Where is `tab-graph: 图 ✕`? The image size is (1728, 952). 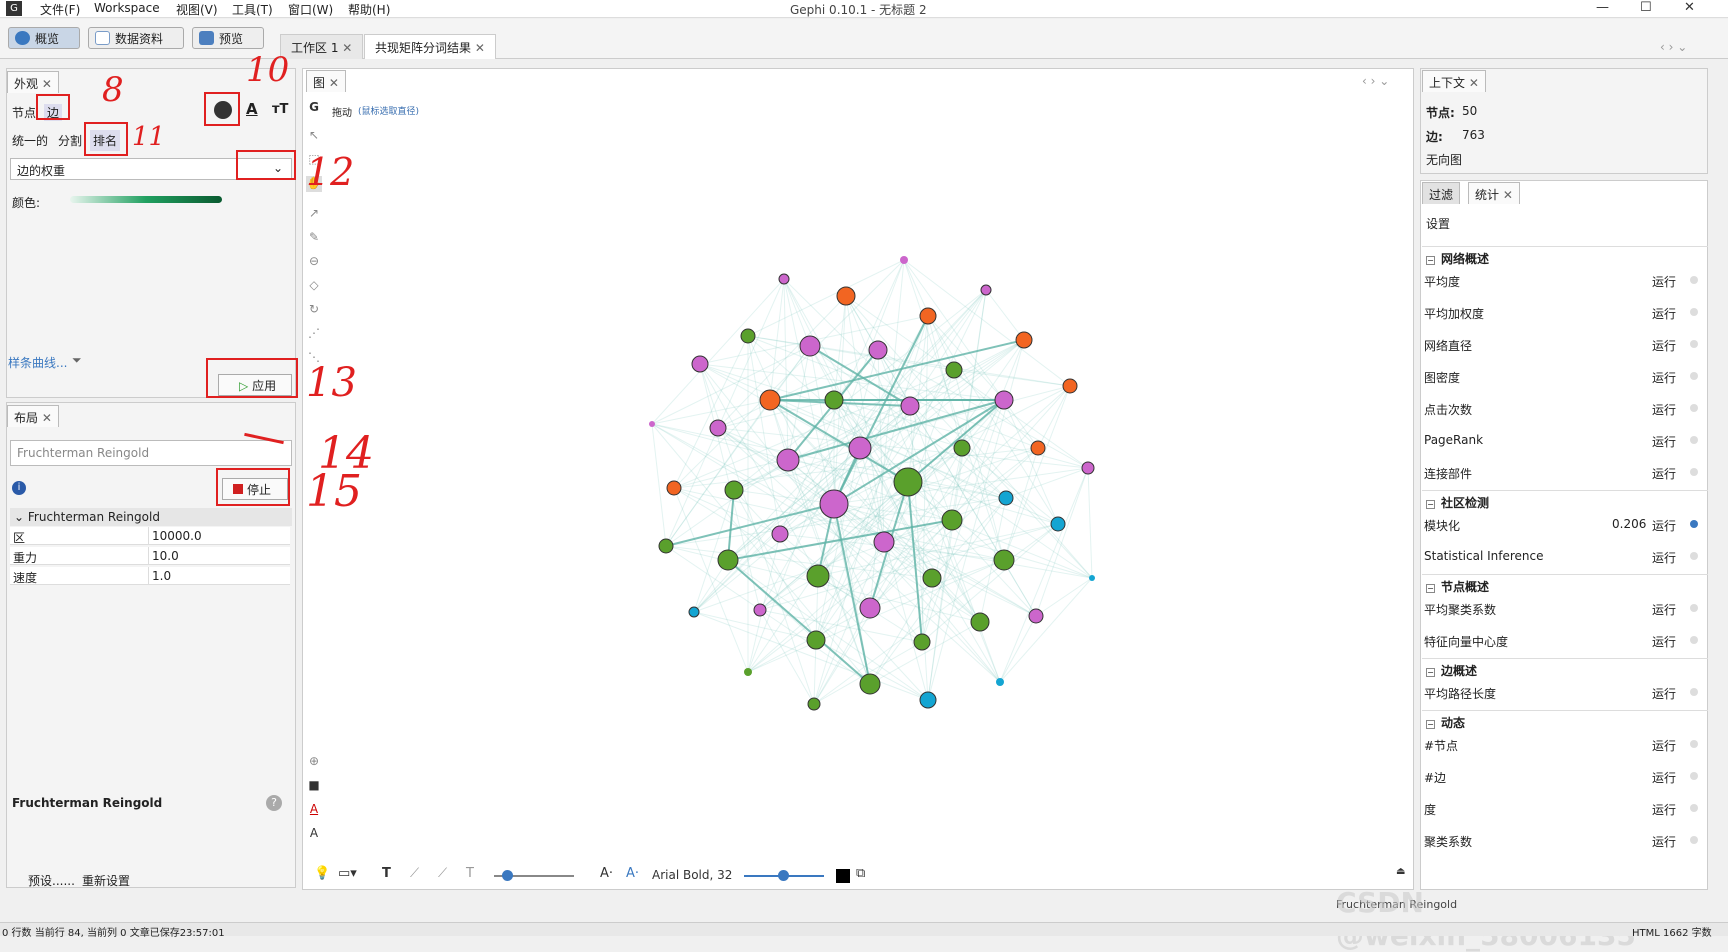 tab-graph: 图 ✕ is located at coordinates (326, 81).